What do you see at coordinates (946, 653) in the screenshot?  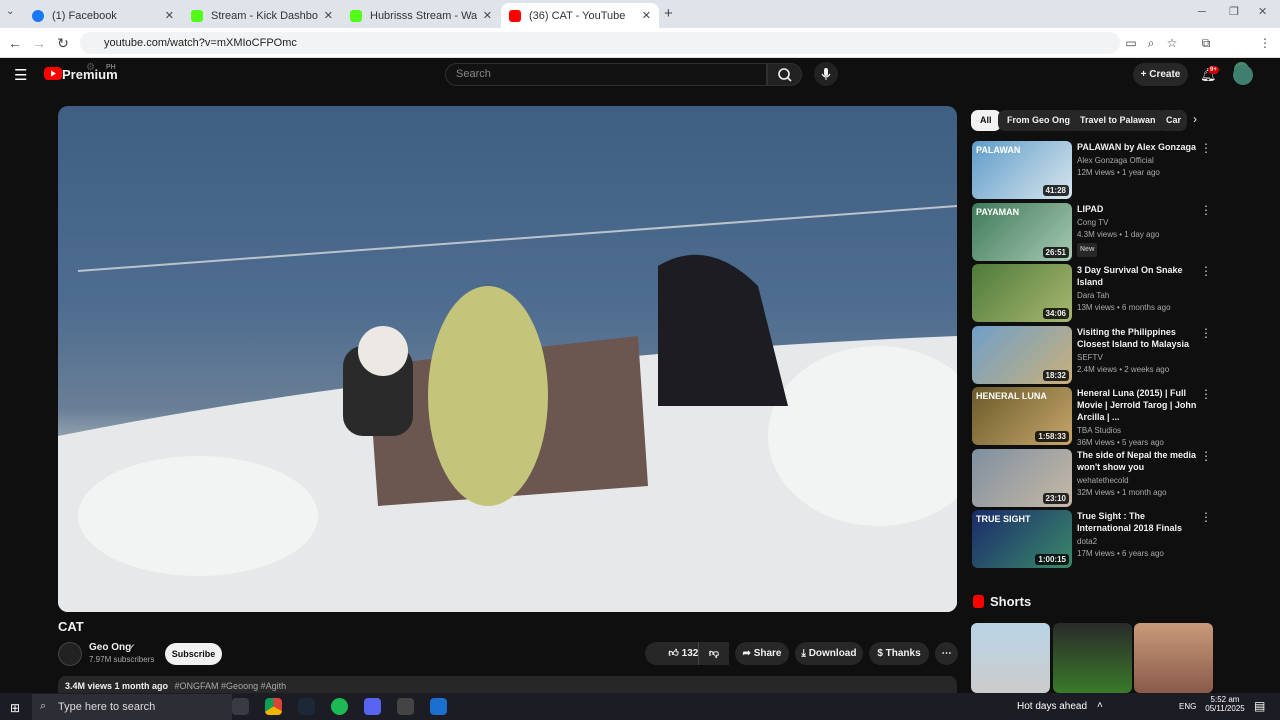 I see `more-actions-button: ⋯` at bounding box center [946, 653].